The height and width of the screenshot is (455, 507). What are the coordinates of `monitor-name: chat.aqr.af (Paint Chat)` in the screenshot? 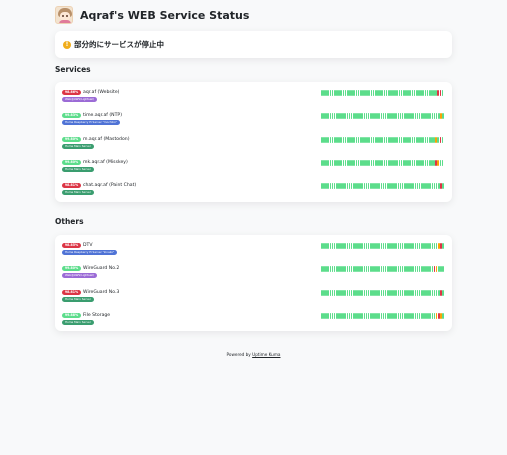 It's located at (109, 185).